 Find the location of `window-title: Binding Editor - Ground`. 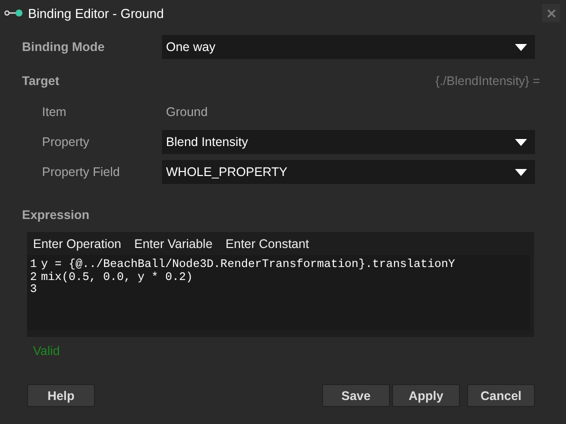

window-title: Binding Editor - Ground is located at coordinates (96, 13).